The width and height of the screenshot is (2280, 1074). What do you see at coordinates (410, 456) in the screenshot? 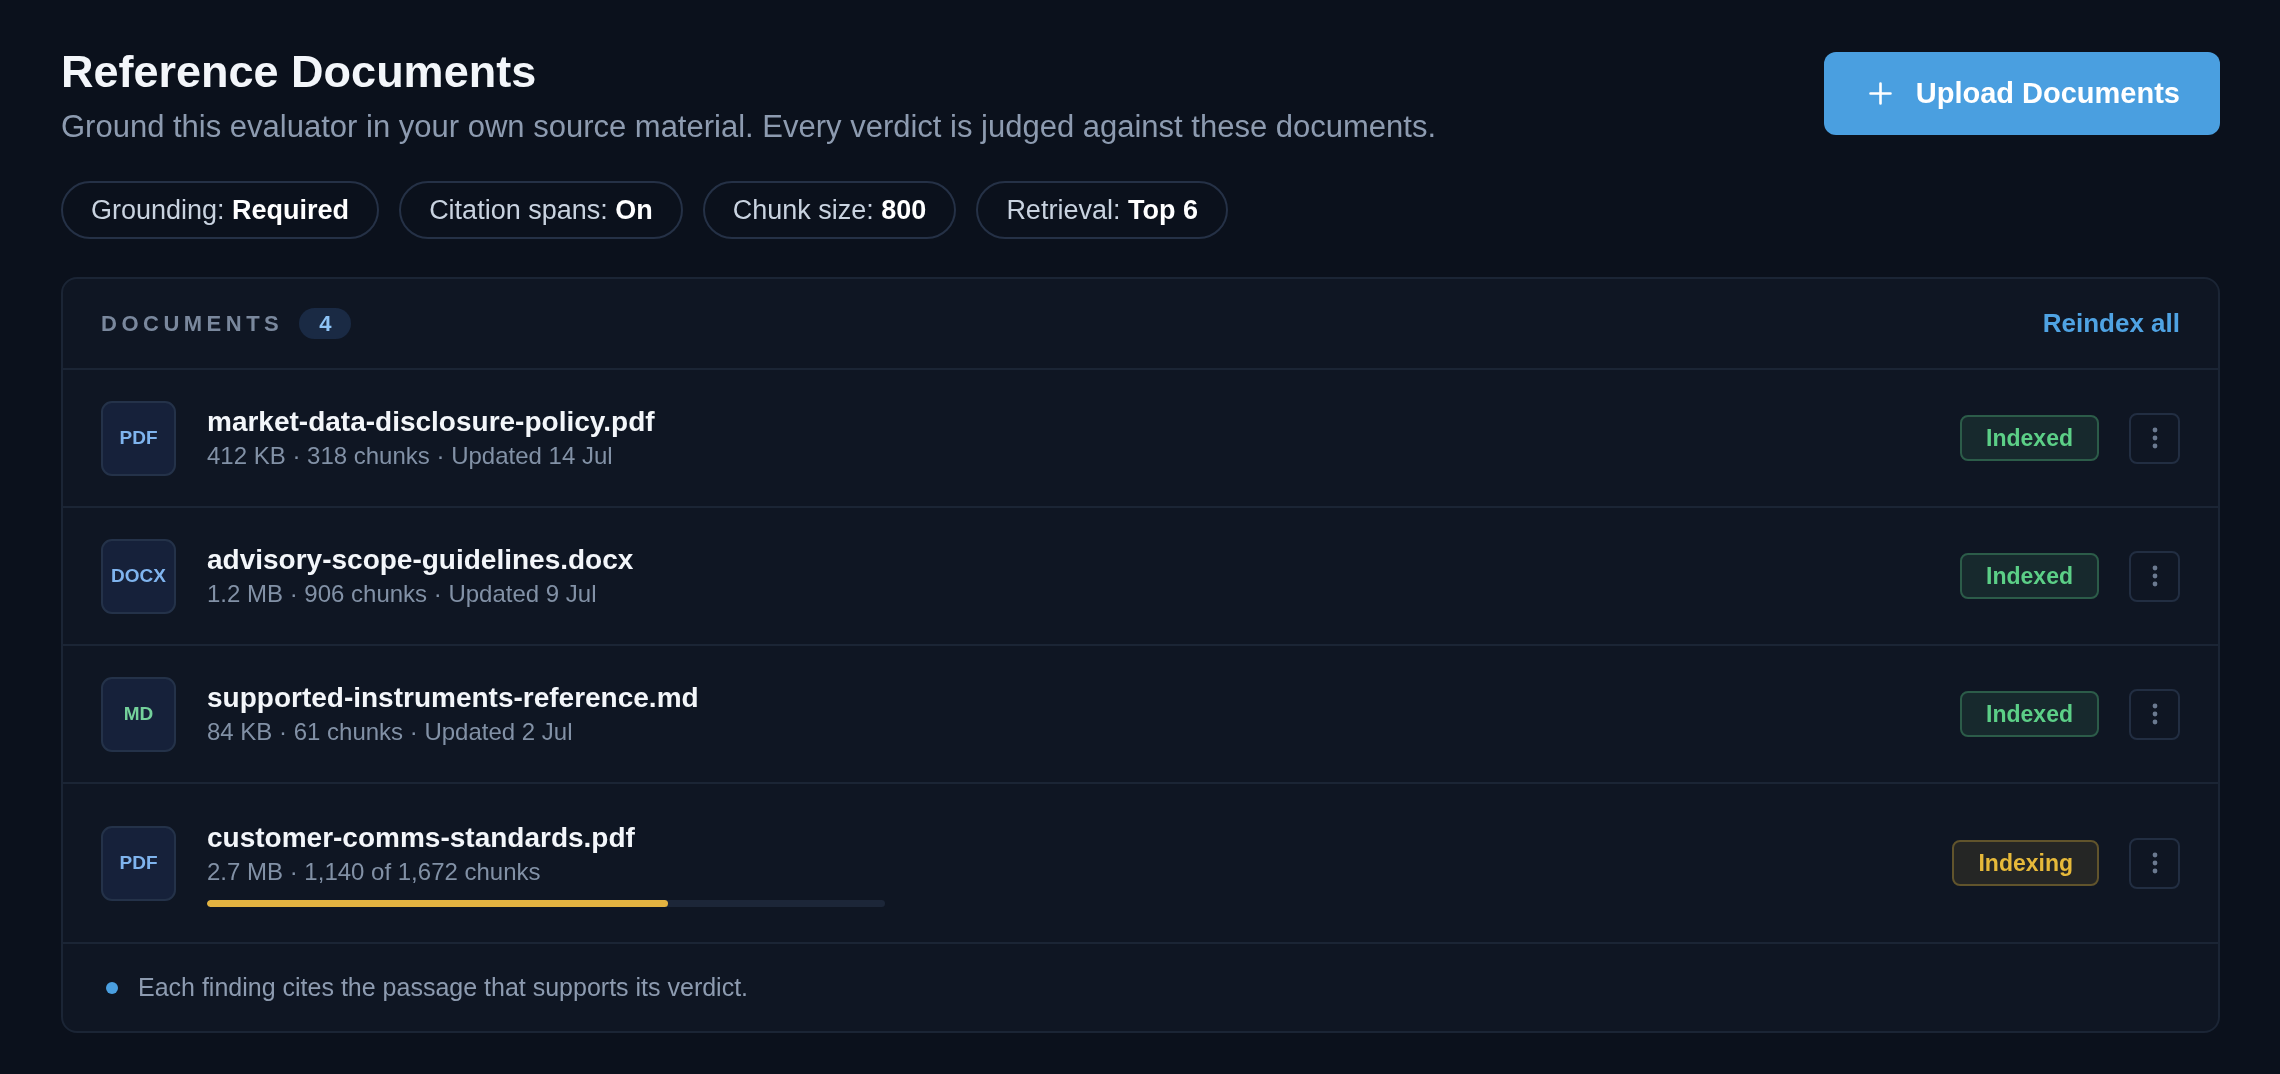
I see `file-meta: 412 KB · 318 chunks · Updated 14 Jul` at bounding box center [410, 456].